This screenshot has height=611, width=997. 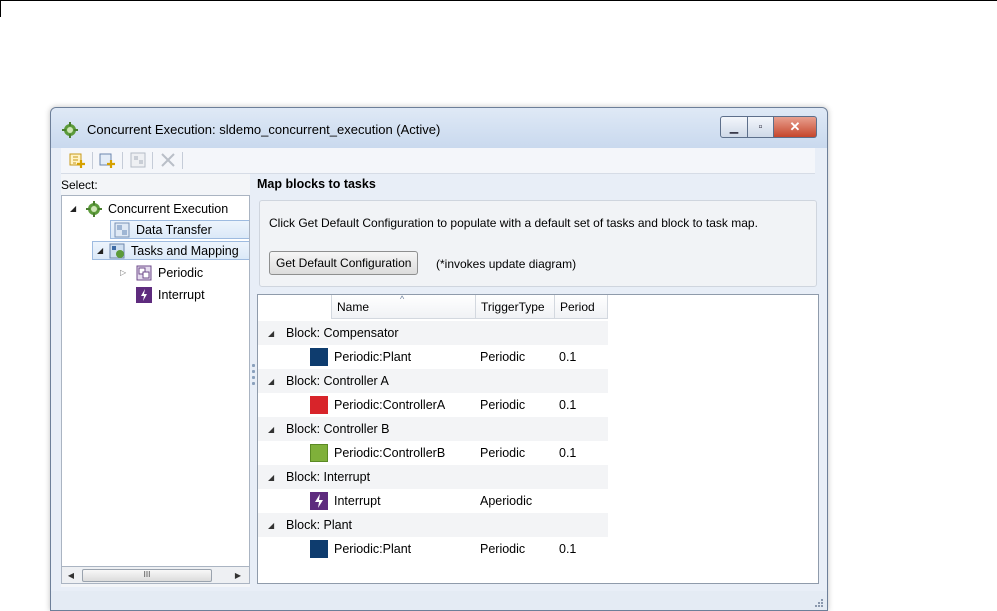 What do you see at coordinates (71, 575) in the screenshot?
I see `scroll-left-icon: ◀` at bounding box center [71, 575].